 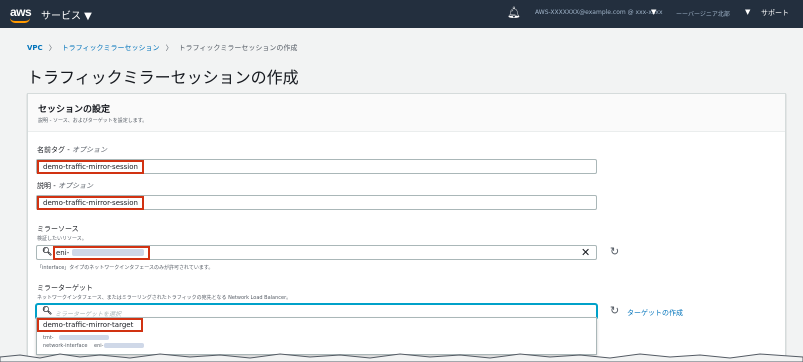 What do you see at coordinates (65, 186) in the screenshot?
I see `description-label: 説明 - オプション` at bounding box center [65, 186].